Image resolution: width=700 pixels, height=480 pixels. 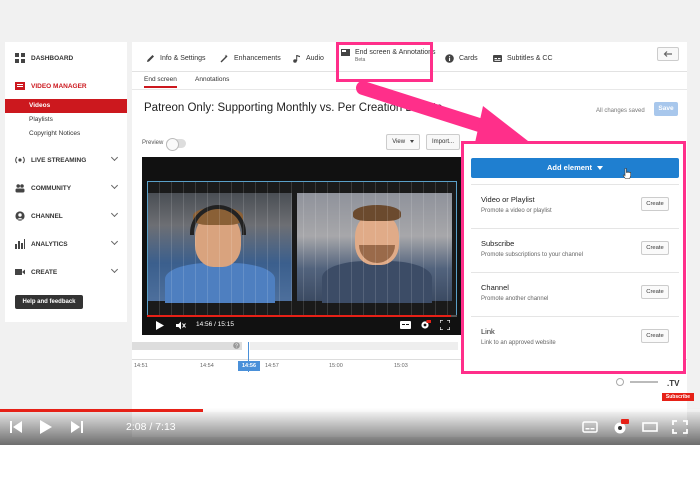 I want to click on tab-audio: Audio, so click(x=308, y=58).